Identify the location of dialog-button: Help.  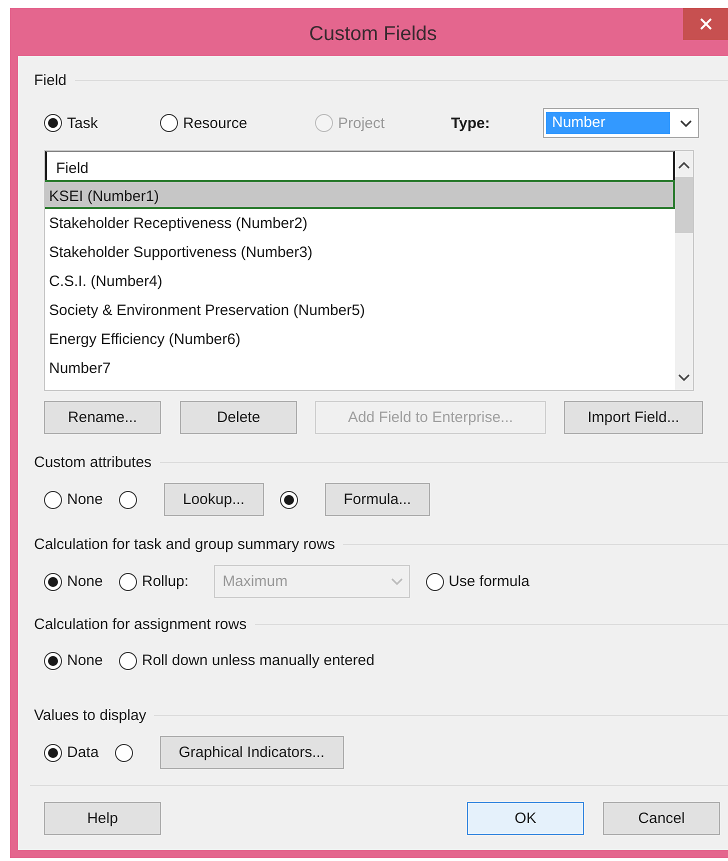
(102, 818).